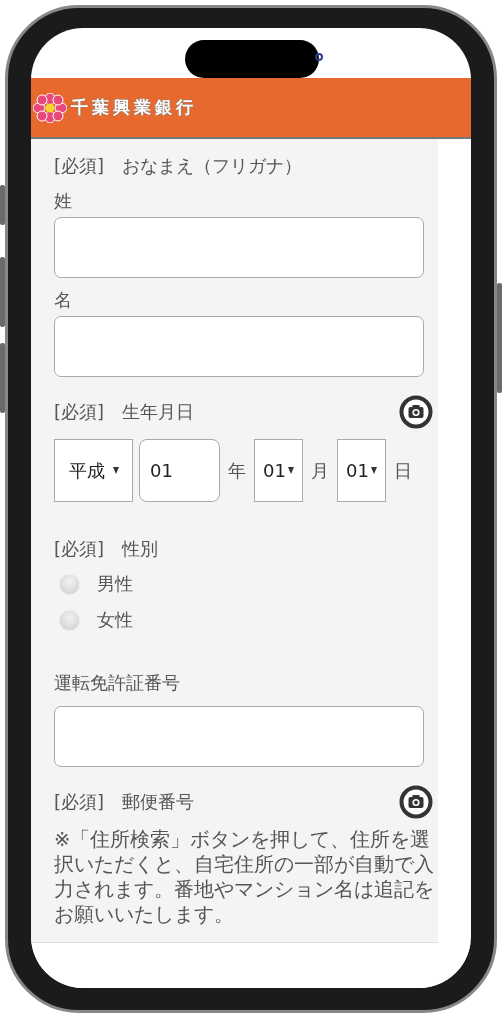 This screenshot has height=1018, width=502. I want to click on bank-logo-text: 千葉興業銀行, so click(134, 107).